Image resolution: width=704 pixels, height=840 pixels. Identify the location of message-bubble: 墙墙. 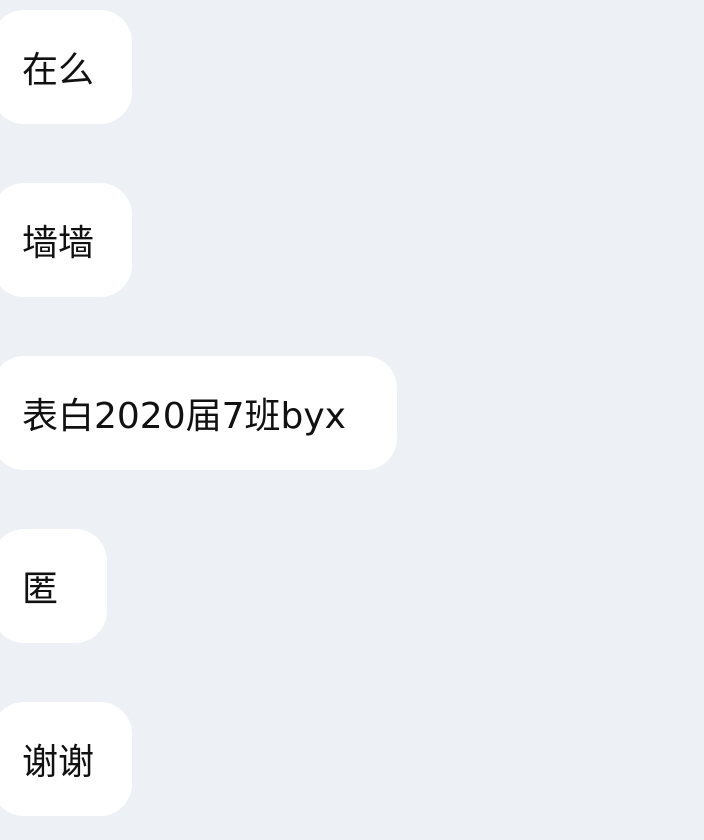
(66, 240).